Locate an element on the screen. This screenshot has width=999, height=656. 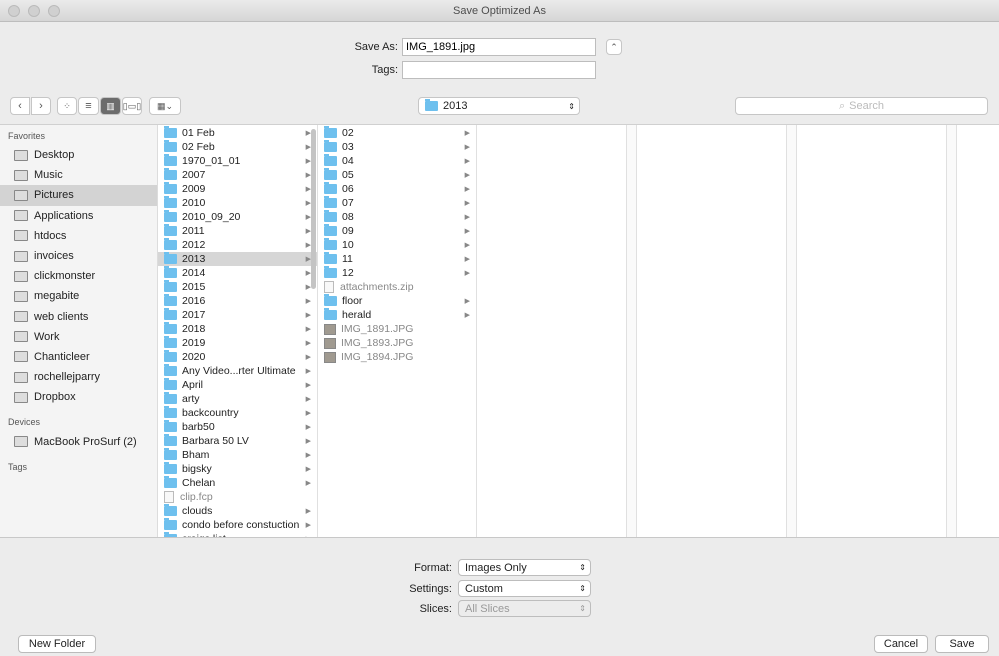
list-item: IMG_1891.JPG is located at coordinates (397, 329).